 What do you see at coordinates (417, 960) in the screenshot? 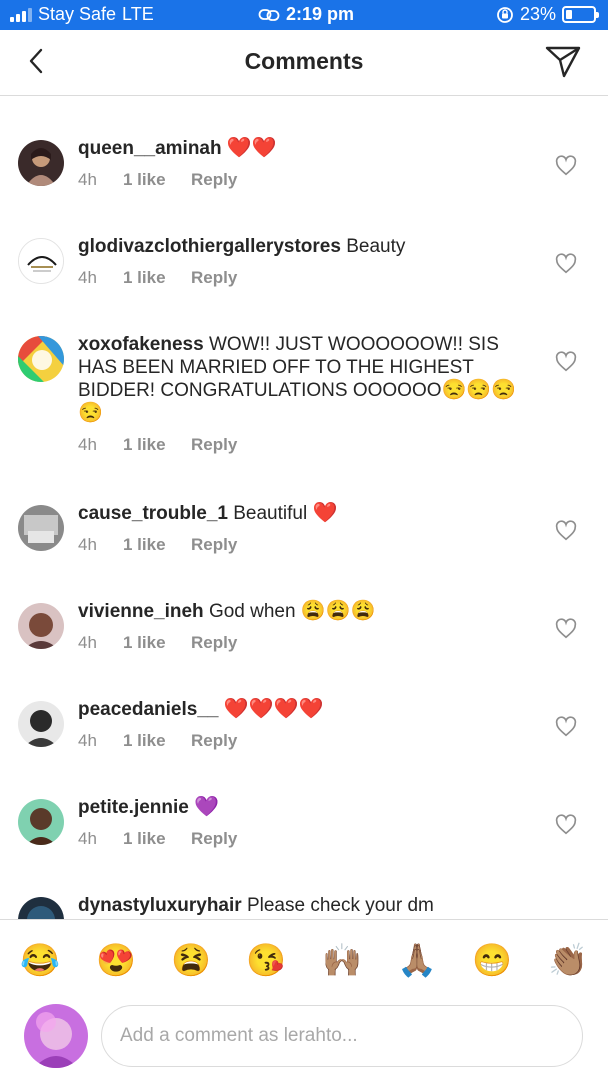
I see `emoji-button: 🙏🏽` at bounding box center [417, 960].